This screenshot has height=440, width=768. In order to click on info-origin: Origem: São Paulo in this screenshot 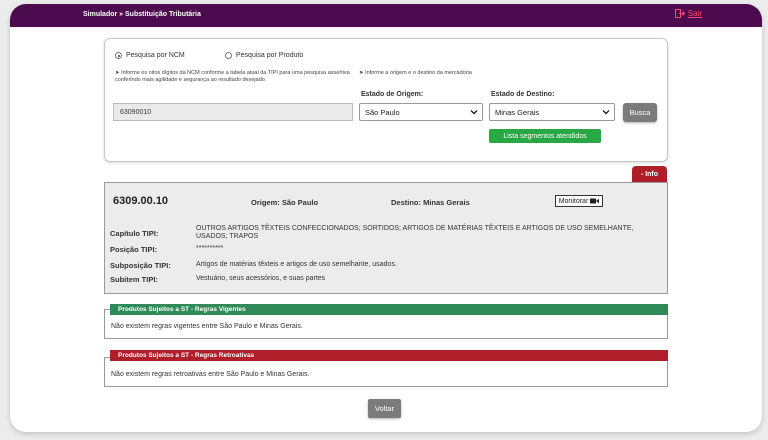, I will do `click(285, 202)`.